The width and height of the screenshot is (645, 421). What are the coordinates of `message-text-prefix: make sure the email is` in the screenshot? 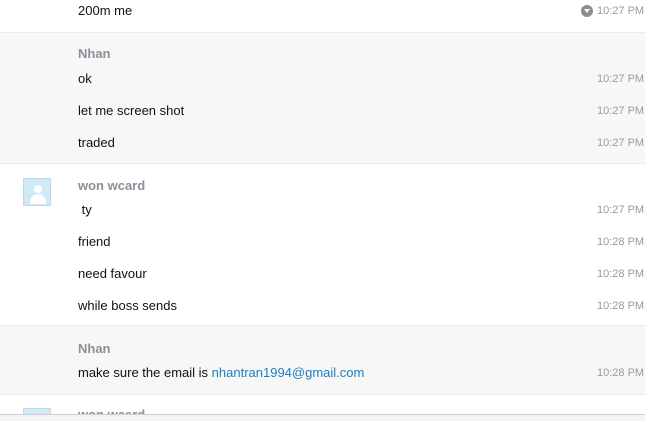 It's located at (145, 372).